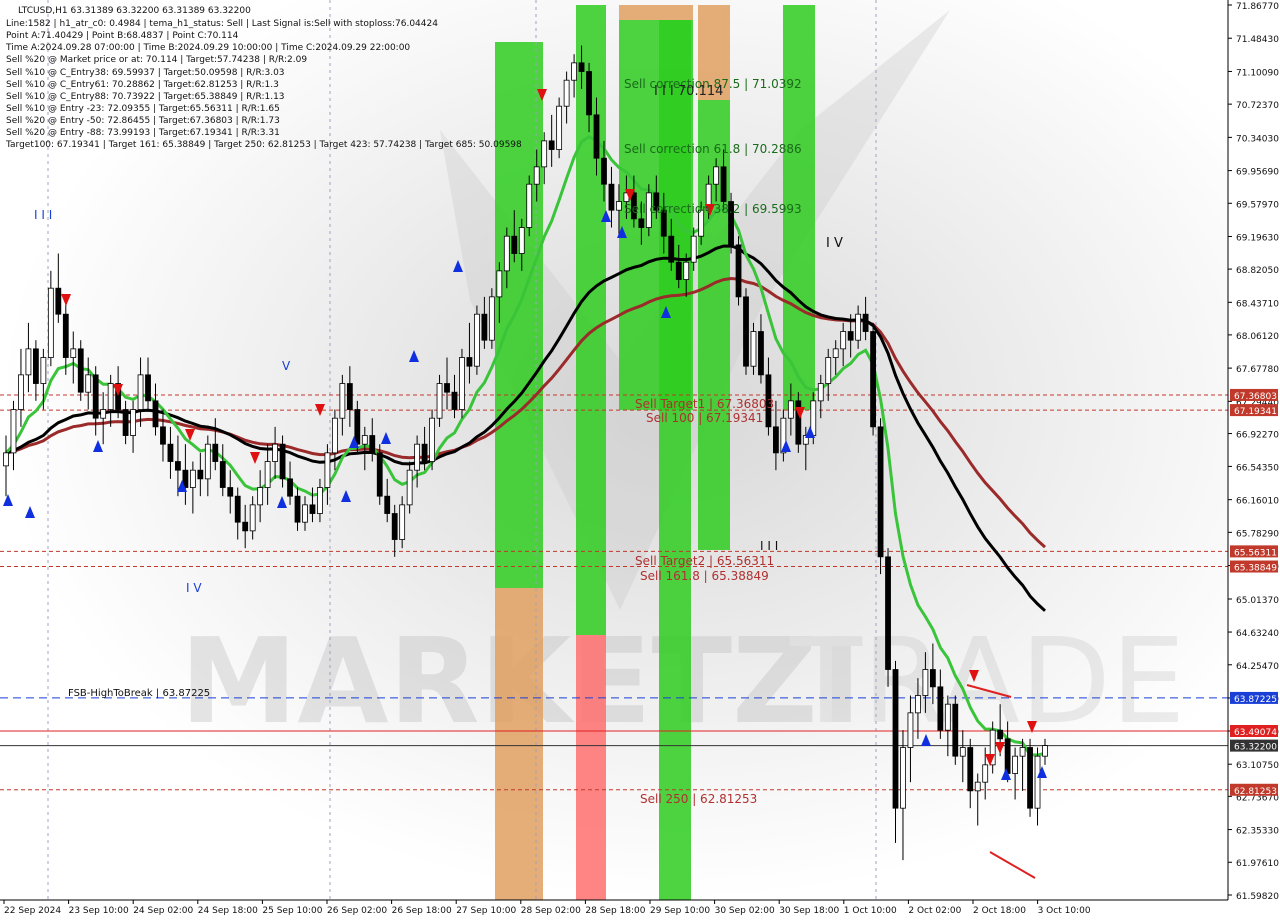 This screenshot has width=1280, height=920. Describe the element at coordinates (1257, 601) in the screenshot. I see `price-tick-label: 65.01370` at that location.